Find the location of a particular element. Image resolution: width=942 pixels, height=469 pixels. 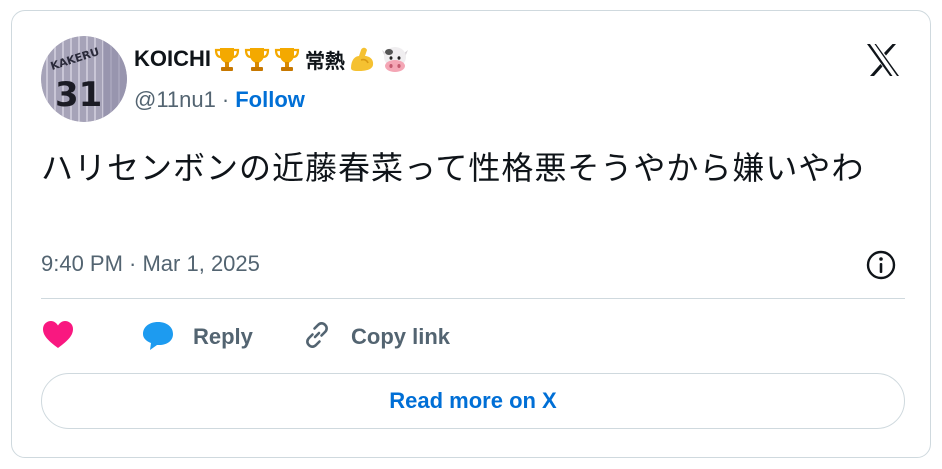

read-more-button: Read more on X is located at coordinates (473, 401).